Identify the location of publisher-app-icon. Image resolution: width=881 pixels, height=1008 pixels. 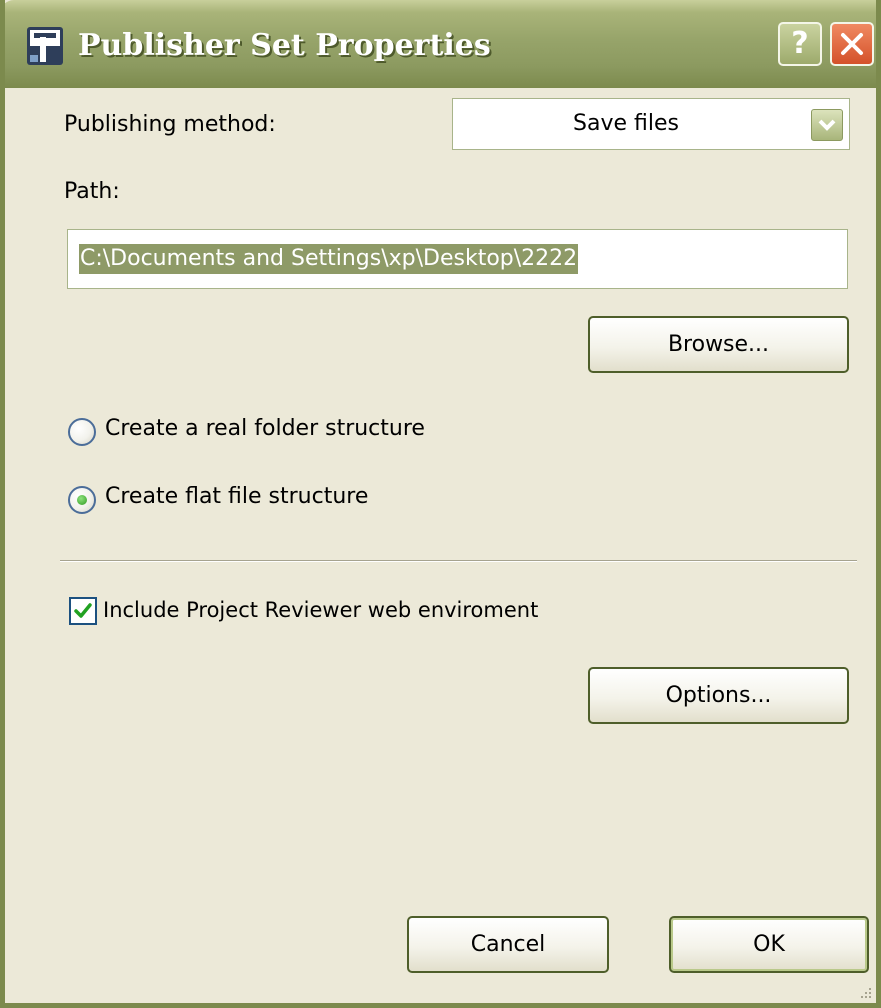
(45, 46).